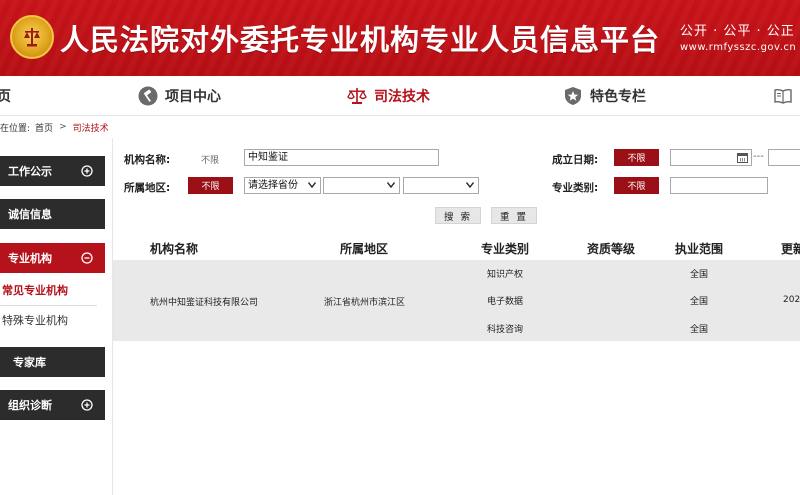  I want to click on gavel-circle-icon, so click(148, 96).